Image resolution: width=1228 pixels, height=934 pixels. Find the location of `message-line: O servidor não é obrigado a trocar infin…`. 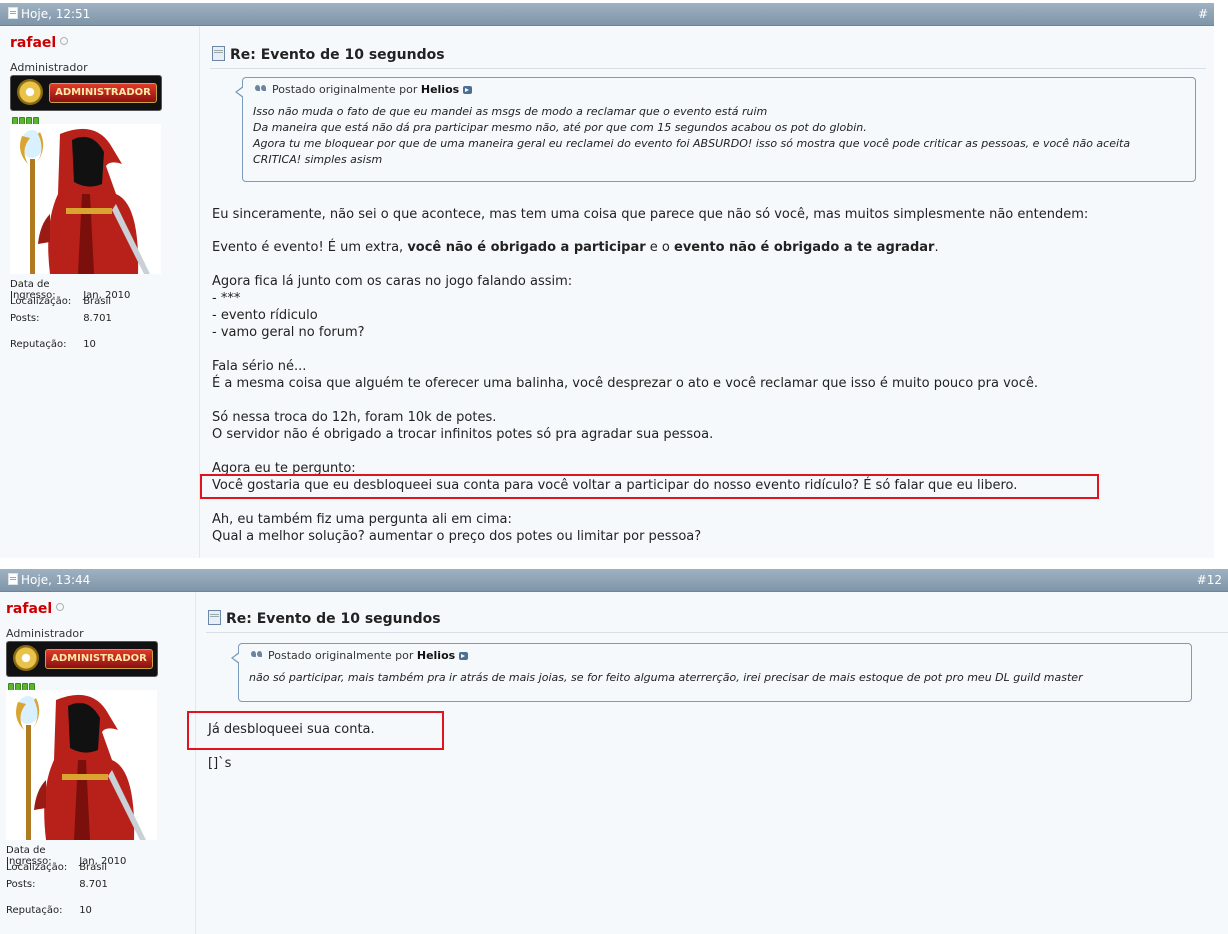

message-line: O servidor não é obrigado a trocar infin… is located at coordinates (463, 434).